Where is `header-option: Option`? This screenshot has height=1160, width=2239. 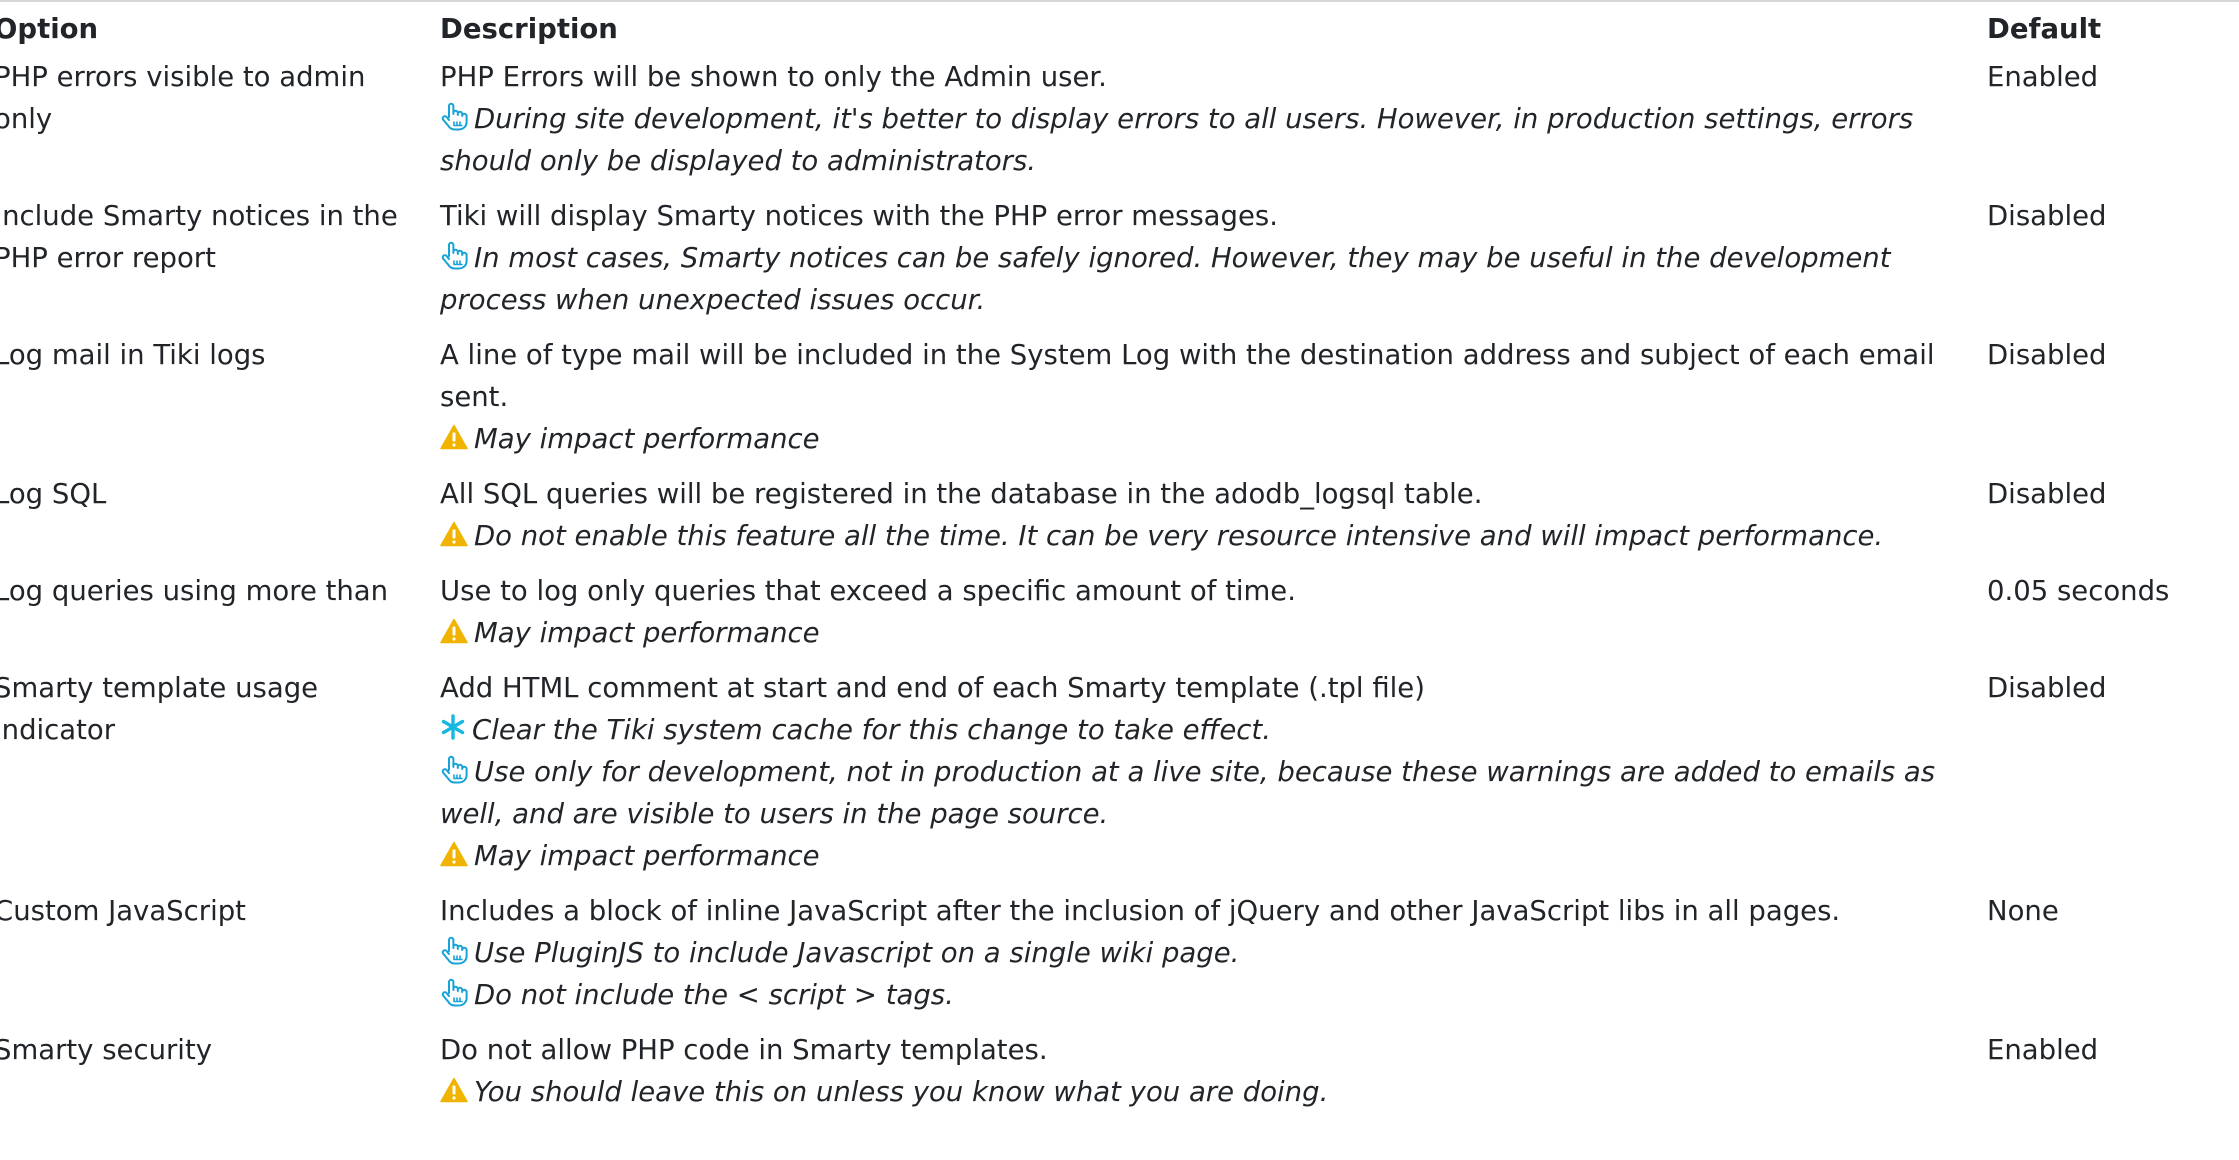
header-option: Option is located at coordinates (49, 29).